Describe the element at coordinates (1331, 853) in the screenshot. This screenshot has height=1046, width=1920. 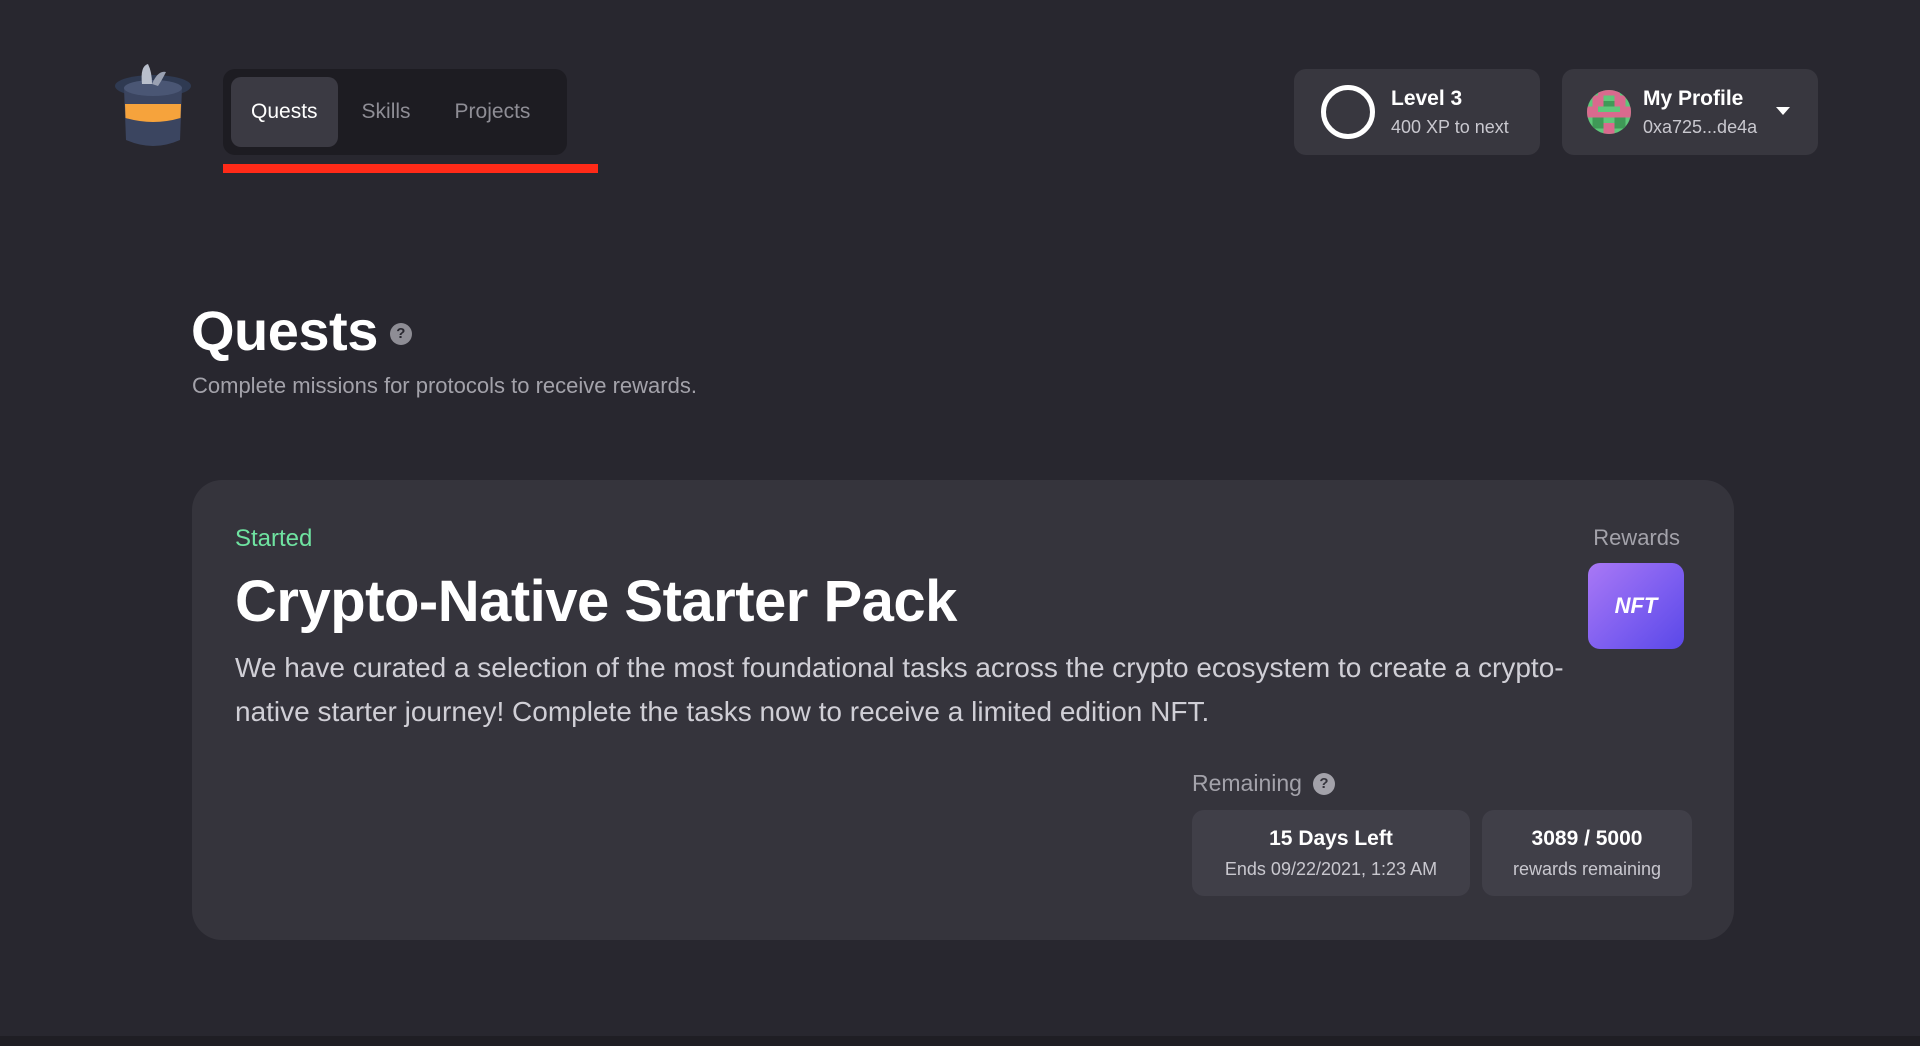
I see `time-left-stat: 15 Days Left Ends 09/22/2021, 1:23 AM` at that location.